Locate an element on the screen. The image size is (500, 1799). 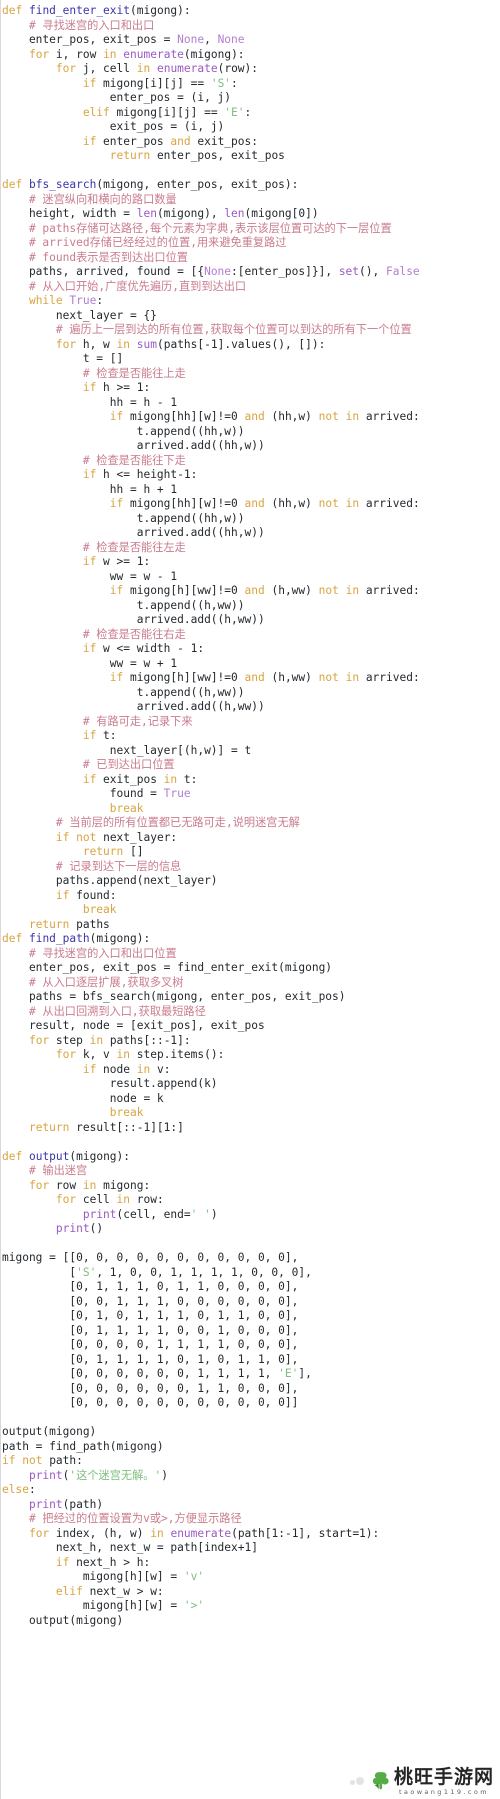
code-token-bi: print is located at coordinates (99, 1214).